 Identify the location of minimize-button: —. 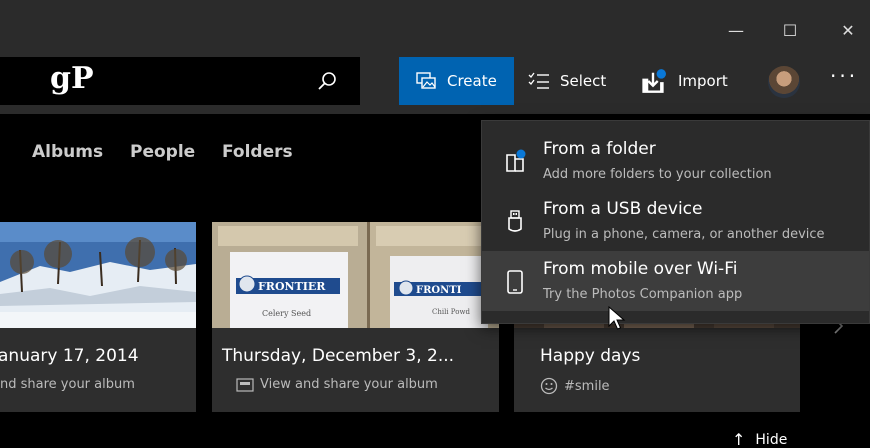
(736, 30).